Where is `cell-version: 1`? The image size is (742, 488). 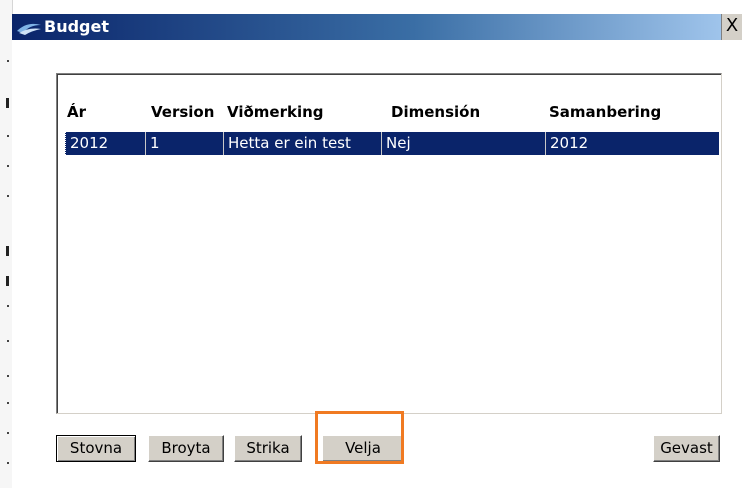
cell-version: 1 is located at coordinates (184, 143).